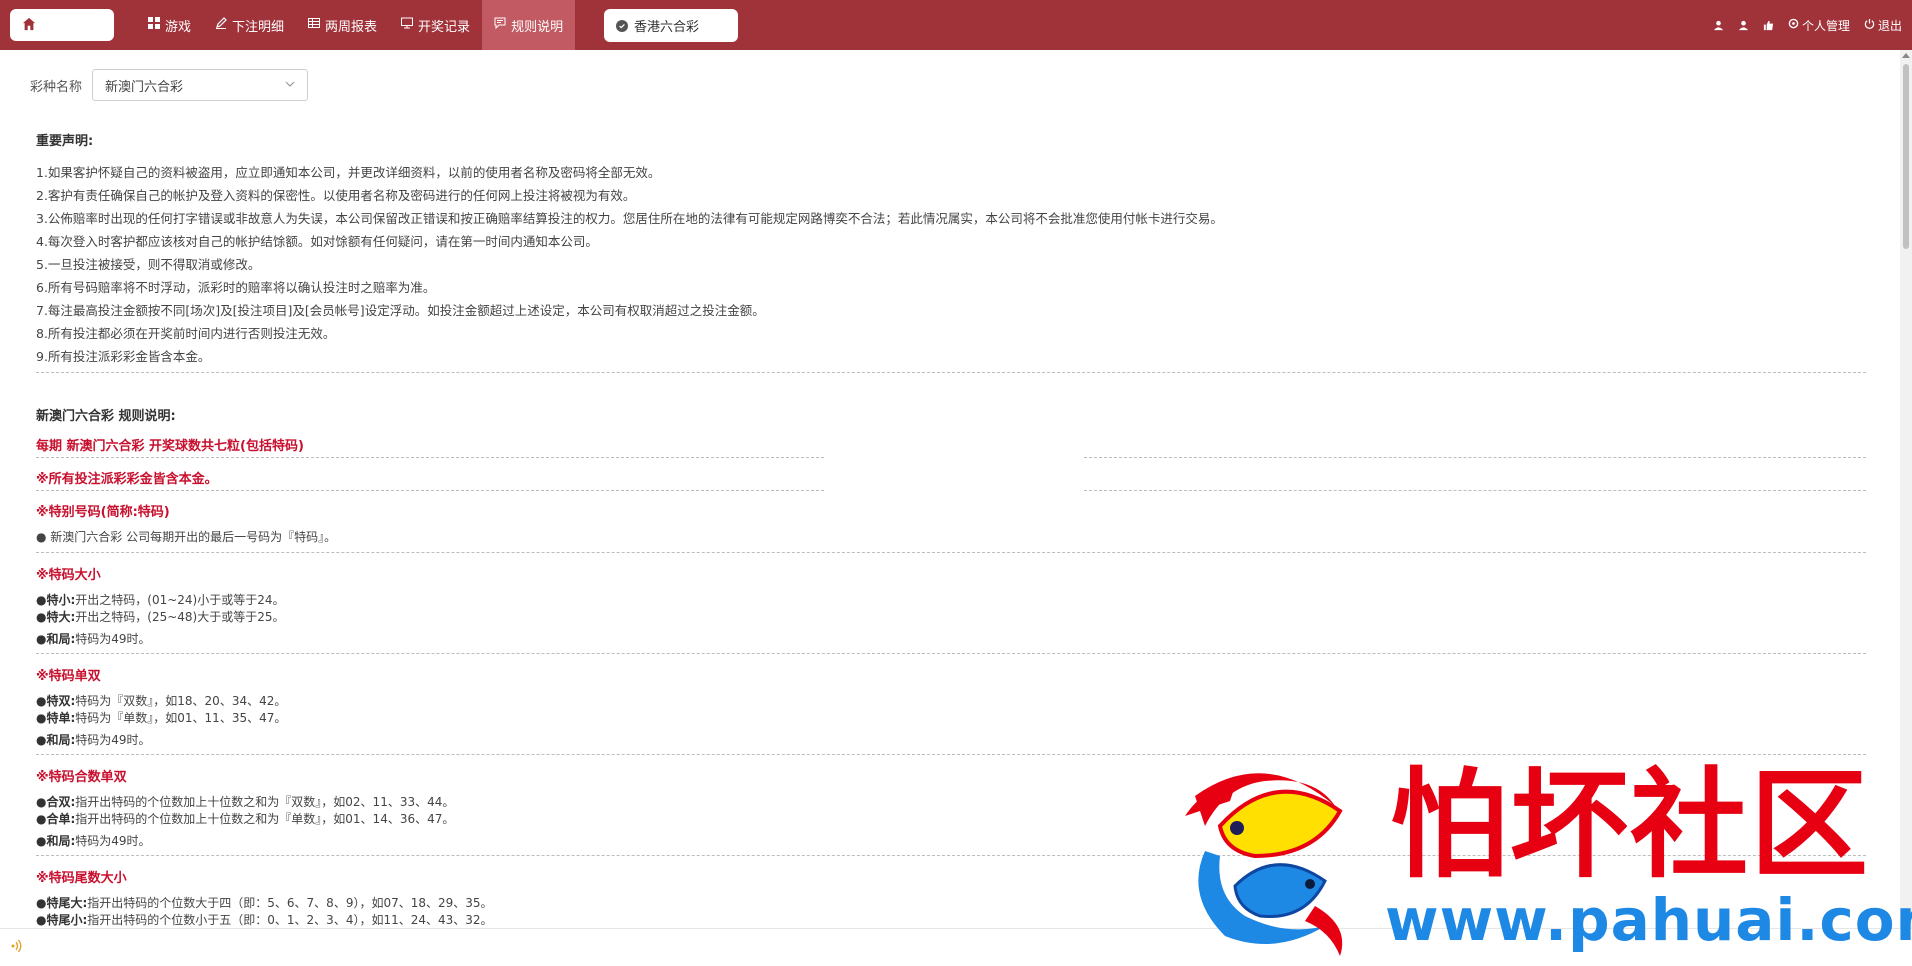  Describe the element at coordinates (181, 701) in the screenshot. I see `rule-value: 特码为『双数』，如18、20、34、42。` at that location.